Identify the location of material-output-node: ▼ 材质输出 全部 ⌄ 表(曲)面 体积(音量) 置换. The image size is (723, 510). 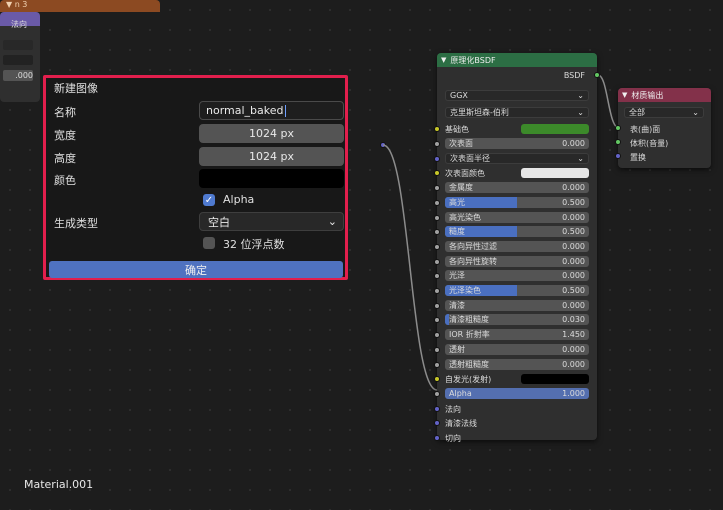
(664, 128).